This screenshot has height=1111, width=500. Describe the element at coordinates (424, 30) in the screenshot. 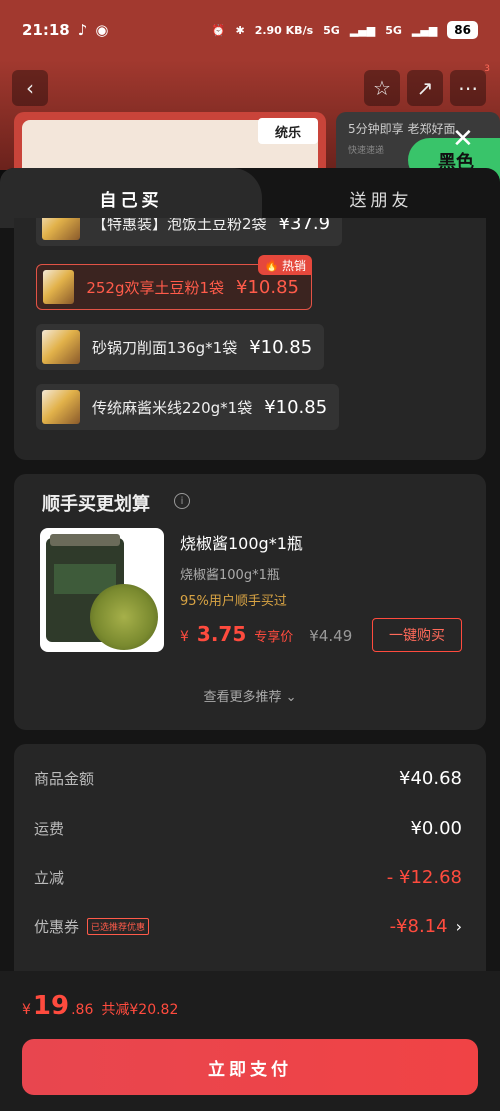

I see `signal-icon-2: ▂▄▆` at that location.